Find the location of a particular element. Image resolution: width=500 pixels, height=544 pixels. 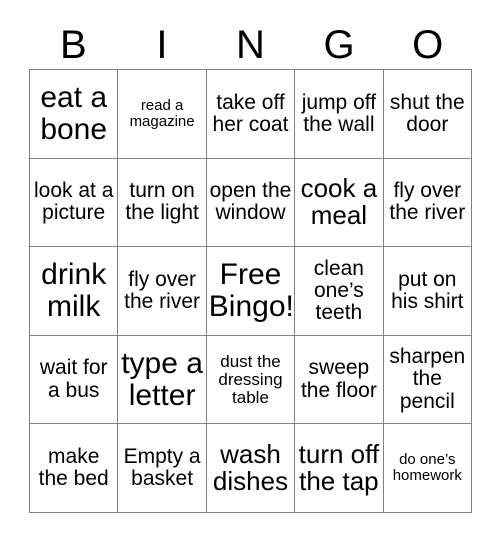

bingo-cell-label: dust the dressing table is located at coordinates (250, 379).